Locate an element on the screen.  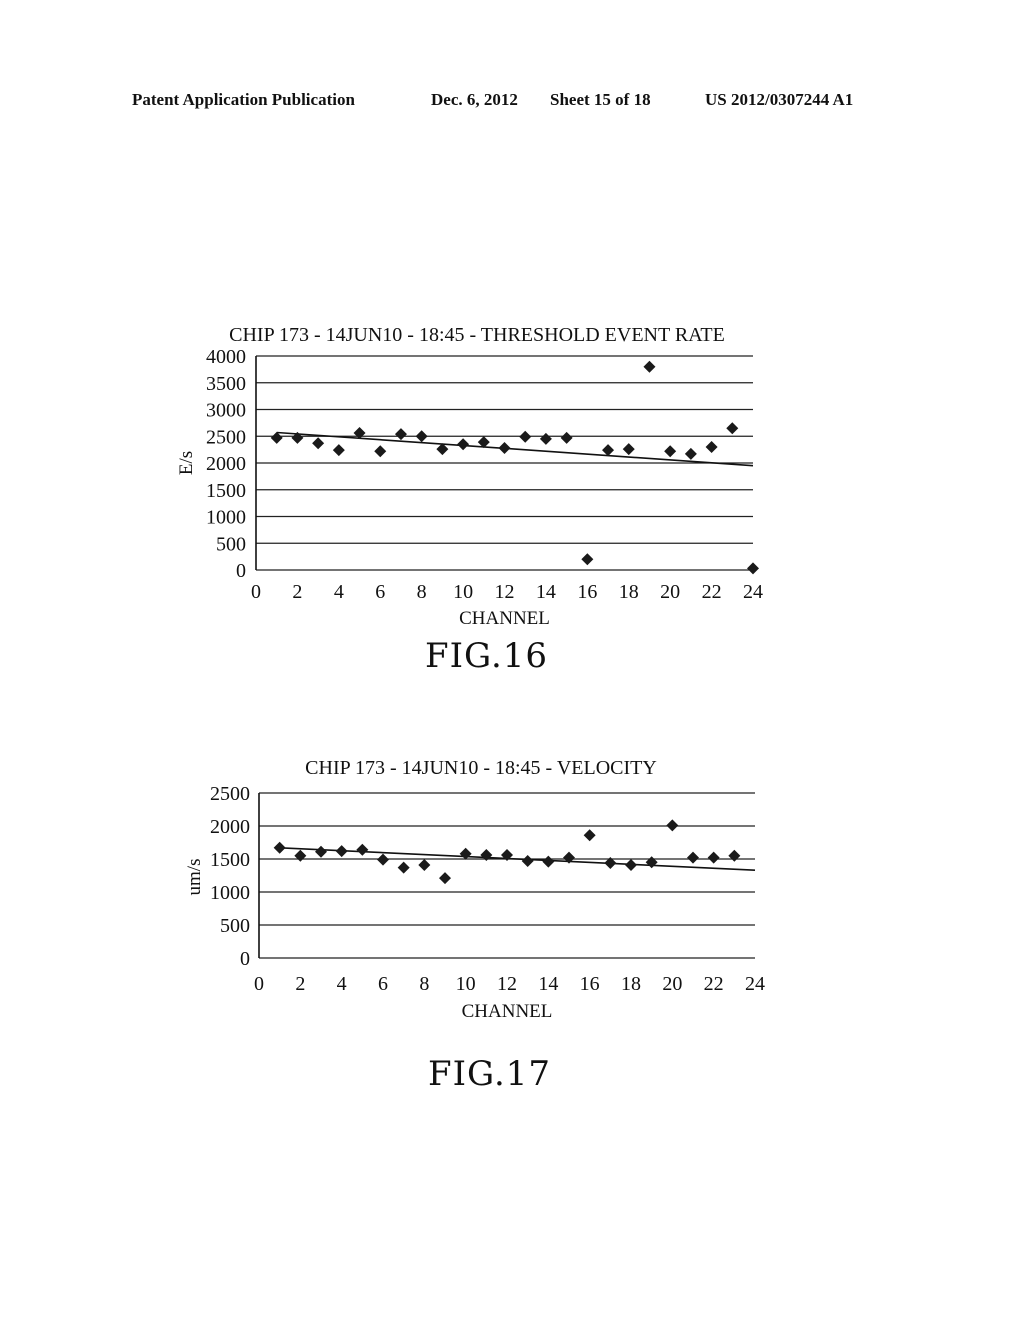
x-tick-label: 18 is located at coordinates (631, 984).